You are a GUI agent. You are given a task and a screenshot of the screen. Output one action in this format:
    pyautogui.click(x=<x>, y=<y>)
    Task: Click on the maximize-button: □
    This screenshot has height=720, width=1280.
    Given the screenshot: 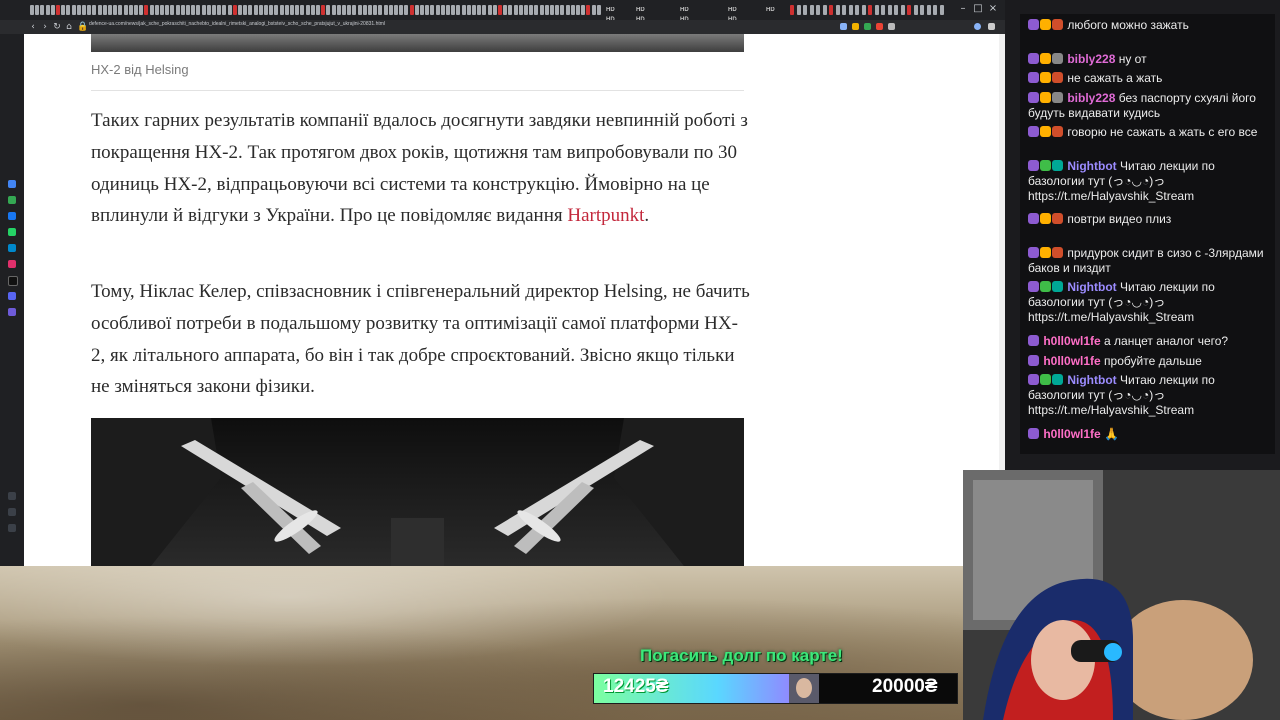 What is the action you would take?
    pyautogui.click(x=978, y=9)
    